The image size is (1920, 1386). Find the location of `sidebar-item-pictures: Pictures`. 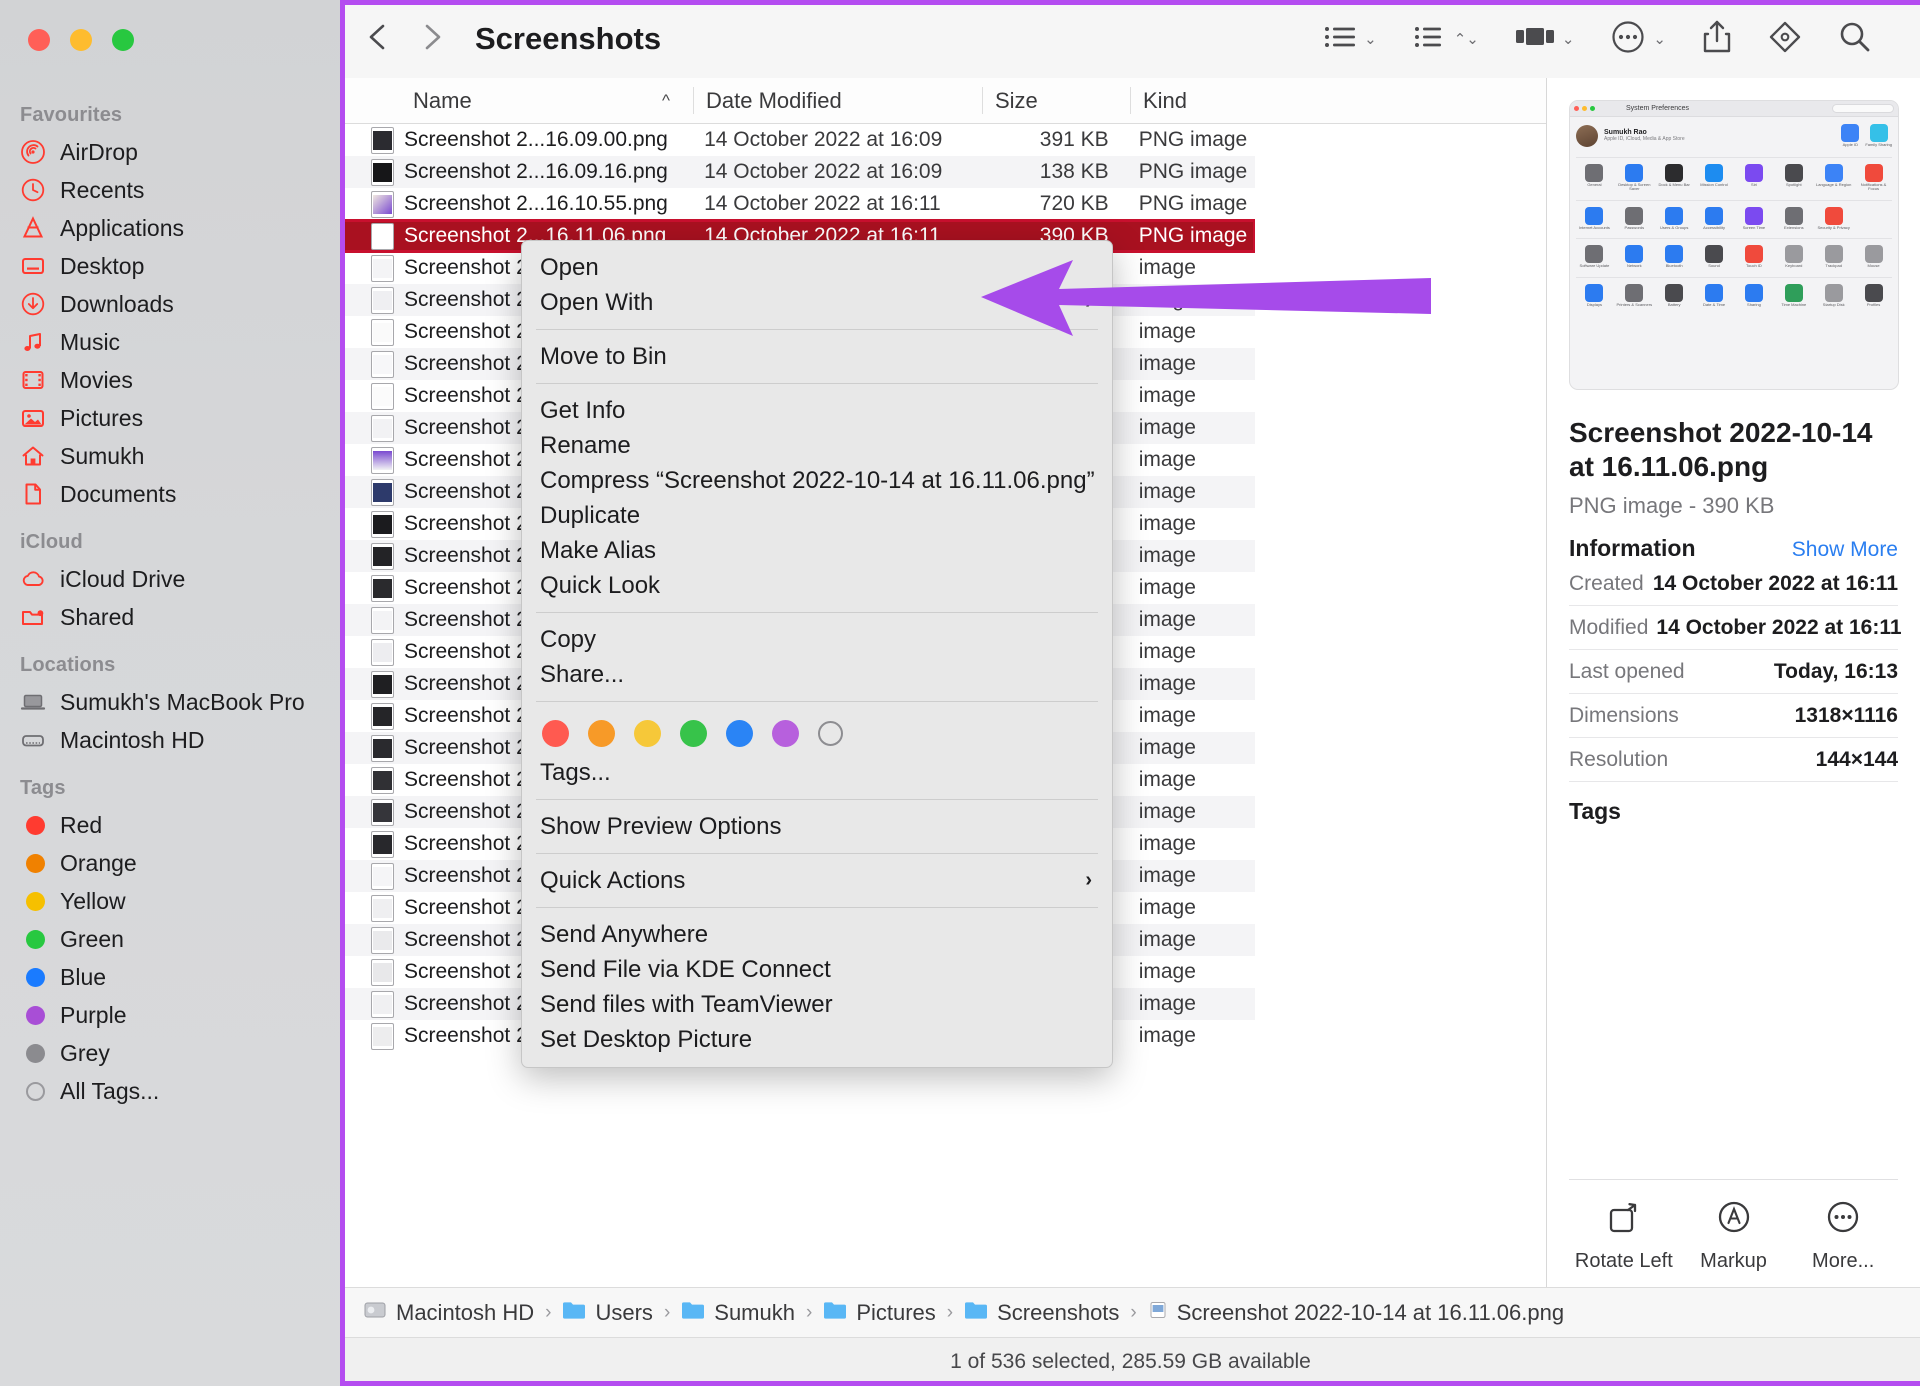

sidebar-item-pictures: Pictures is located at coordinates (170, 418).